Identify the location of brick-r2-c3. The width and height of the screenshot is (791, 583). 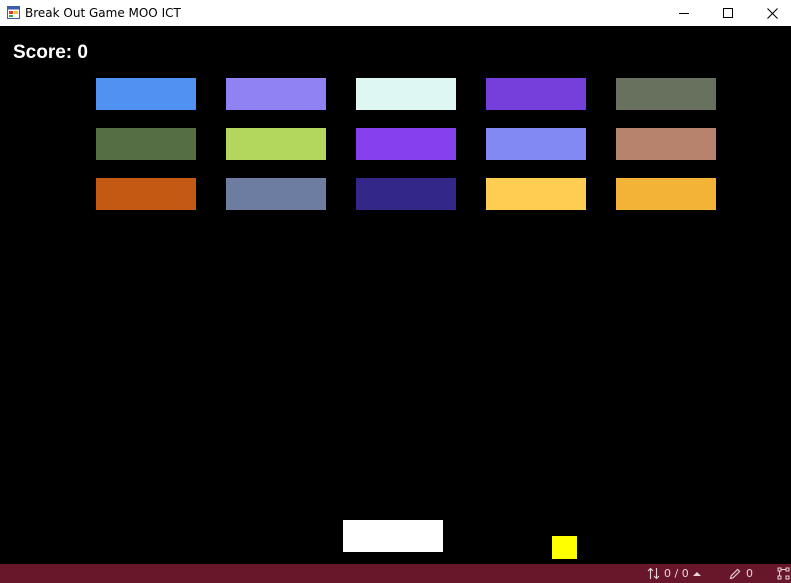
(406, 144).